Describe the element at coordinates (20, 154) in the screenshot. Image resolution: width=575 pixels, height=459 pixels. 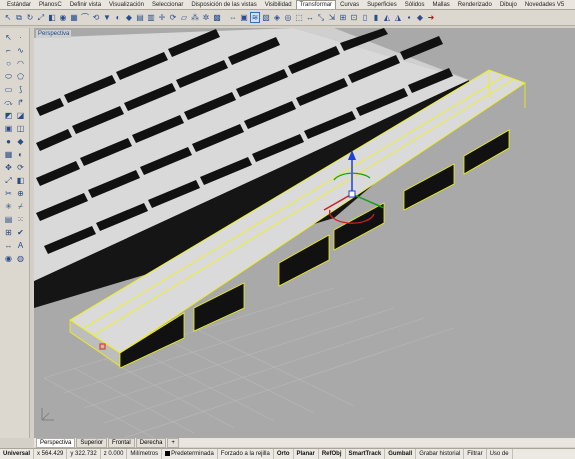
I see `boolean-icon: ◐` at that location.